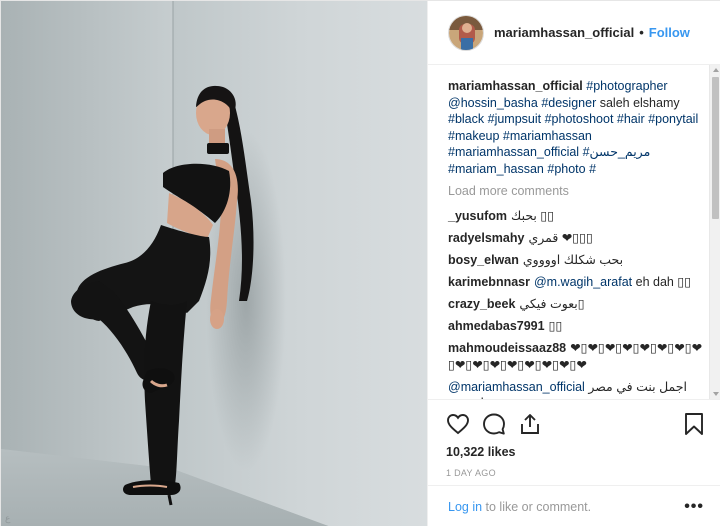  Describe the element at coordinates (716, 394) in the screenshot. I see `scroll-down-arrow-icon` at that location.